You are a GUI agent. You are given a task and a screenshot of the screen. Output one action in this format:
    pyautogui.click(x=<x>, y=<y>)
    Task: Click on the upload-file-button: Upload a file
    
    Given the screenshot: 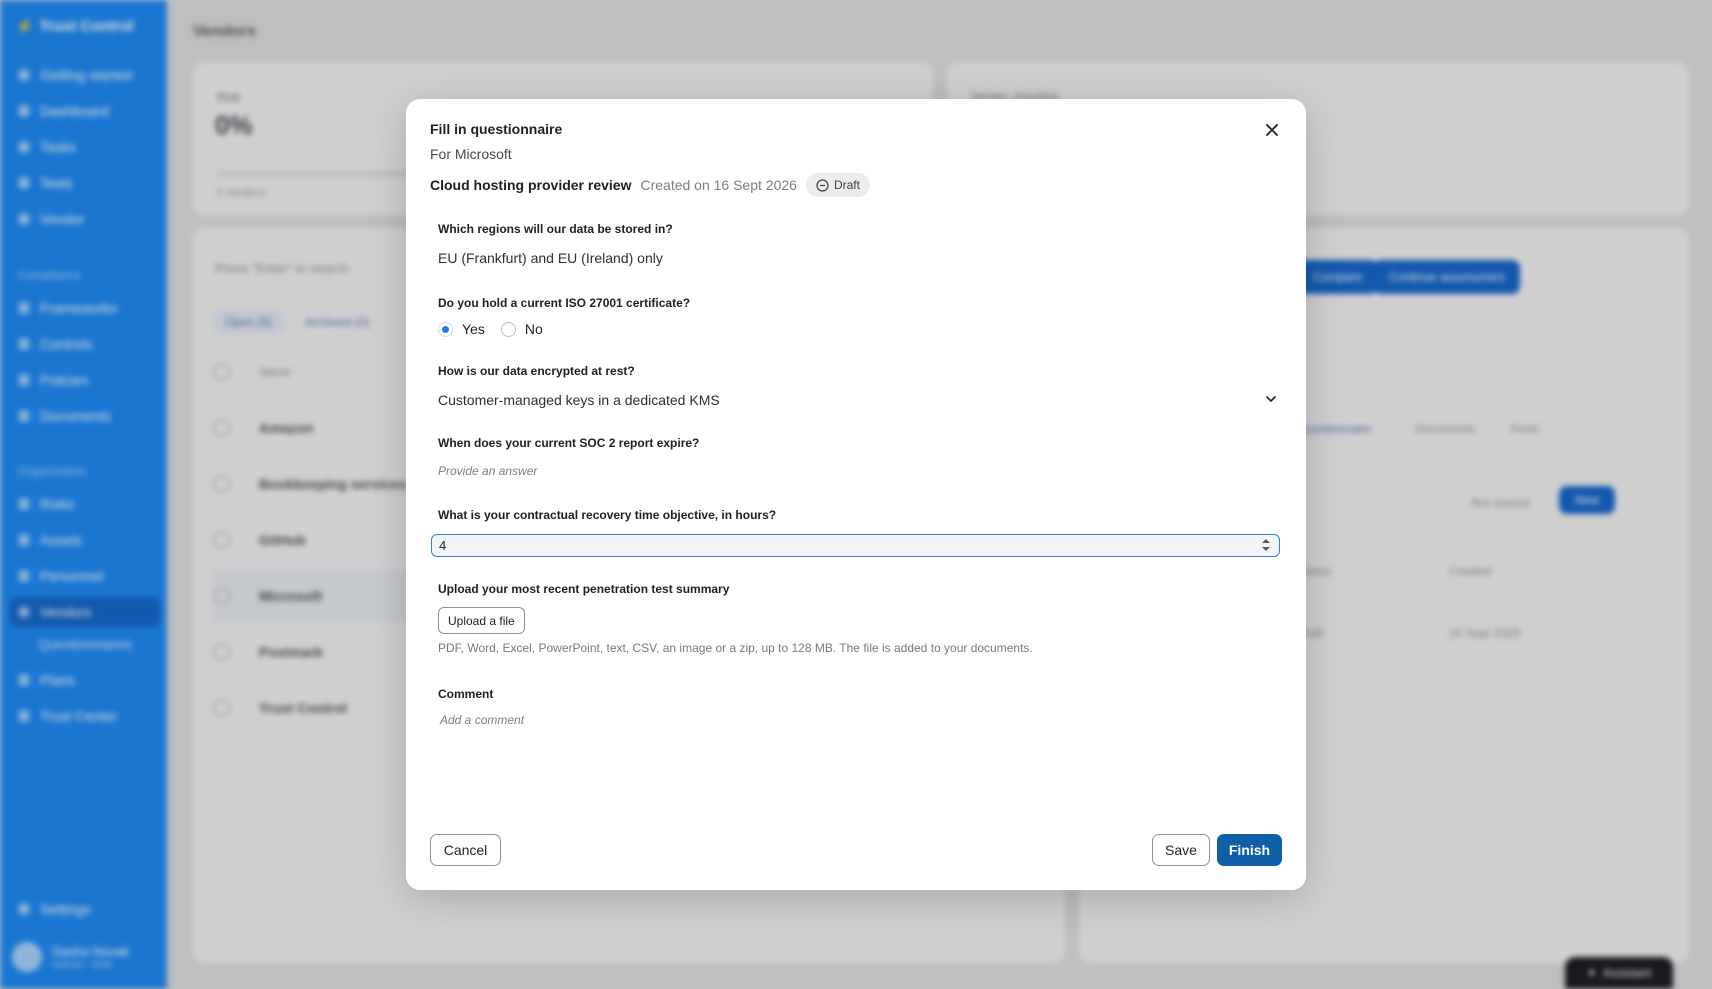 What is the action you would take?
    pyautogui.click(x=481, y=620)
    